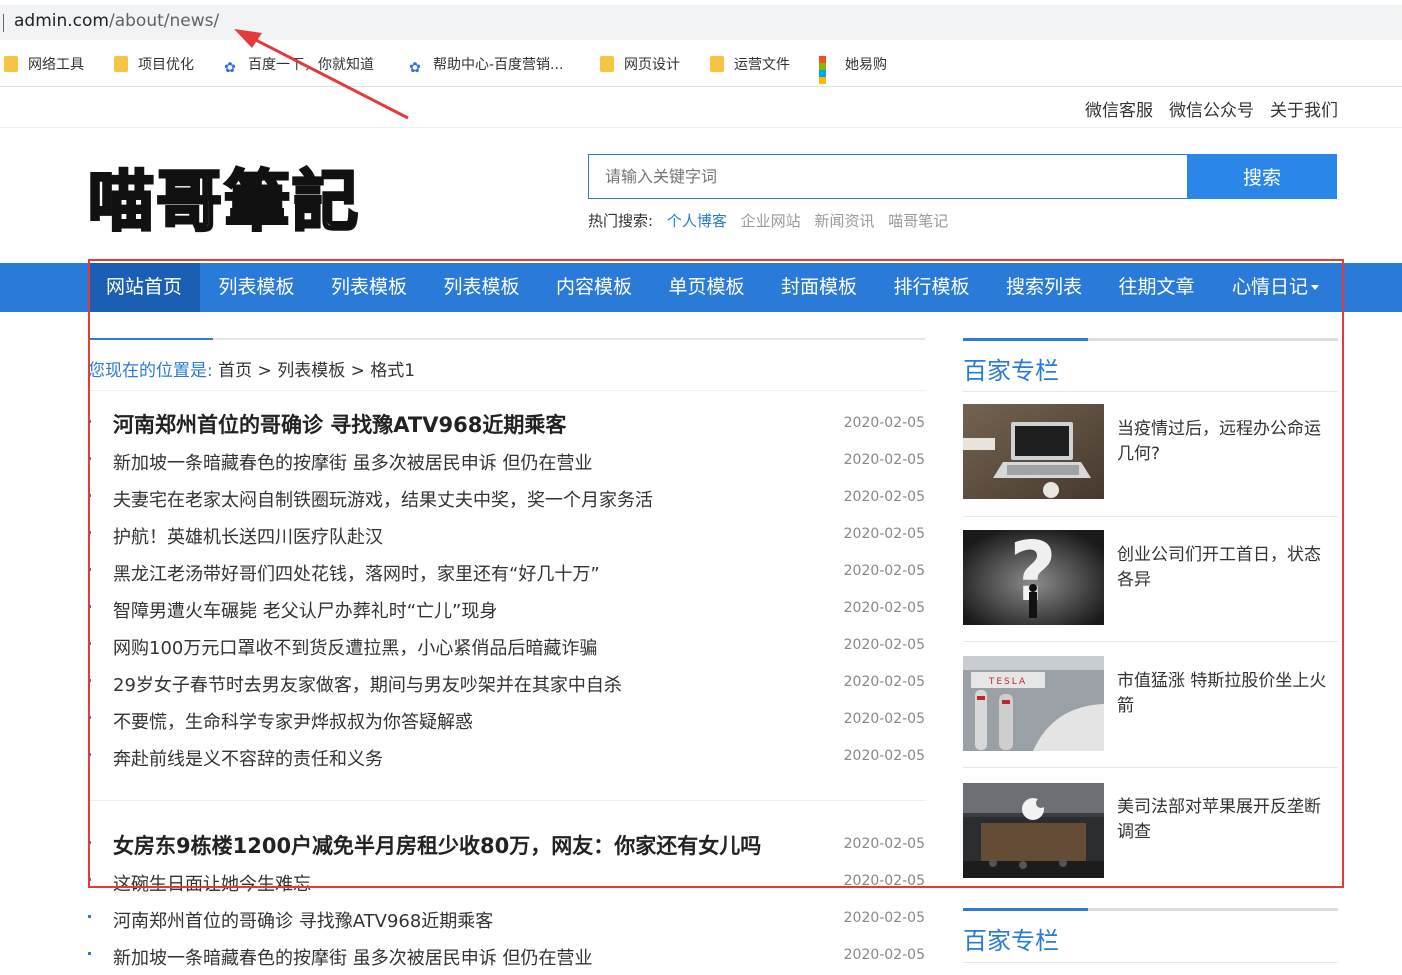 This screenshot has height=975, width=1402. Describe the element at coordinates (640, 64) in the screenshot. I see `bookmark-item: 网页设计` at that location.